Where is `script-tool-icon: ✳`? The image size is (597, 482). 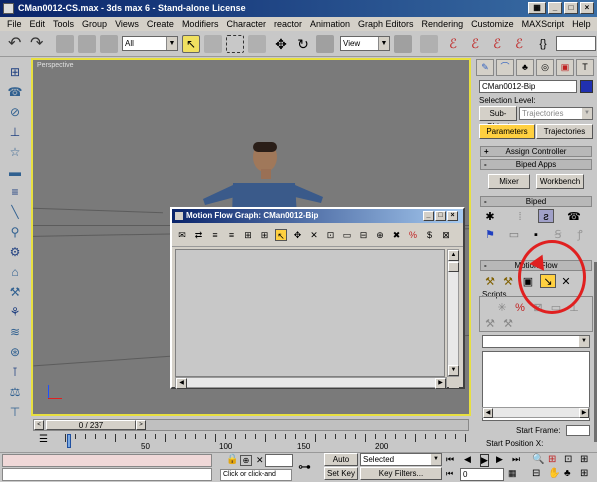 script-tool-icon: ✳ is located at coordinates (502, 308).